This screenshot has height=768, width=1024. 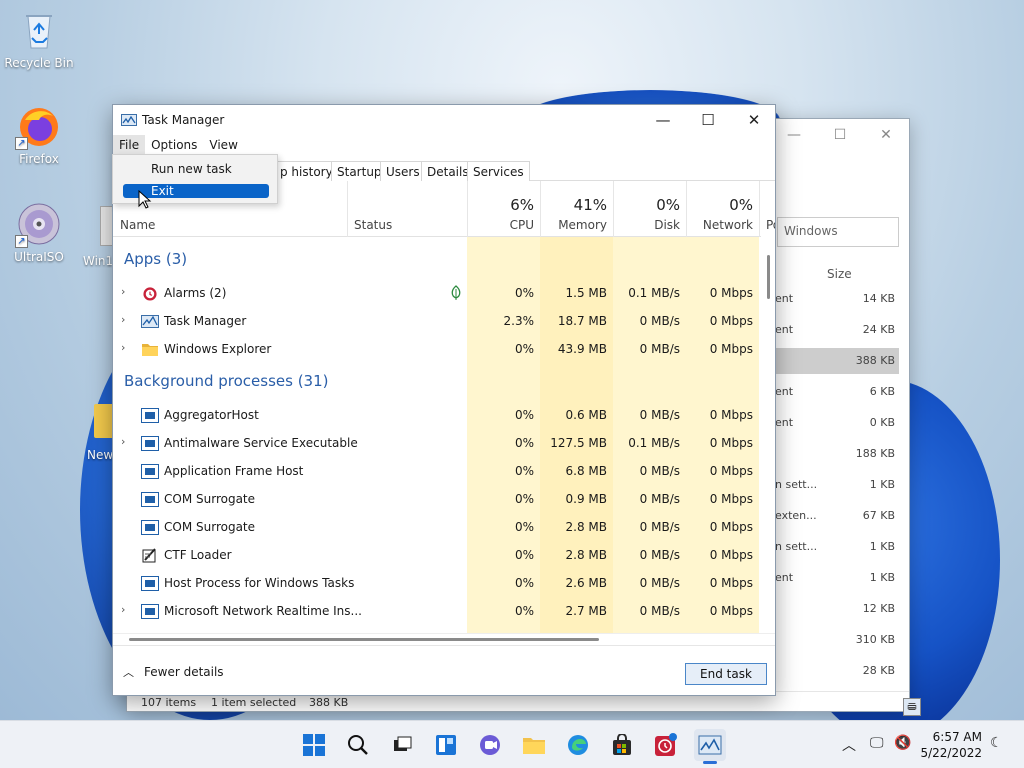 I want to click on file-size: 1 KB, so click(x=882, y=577).